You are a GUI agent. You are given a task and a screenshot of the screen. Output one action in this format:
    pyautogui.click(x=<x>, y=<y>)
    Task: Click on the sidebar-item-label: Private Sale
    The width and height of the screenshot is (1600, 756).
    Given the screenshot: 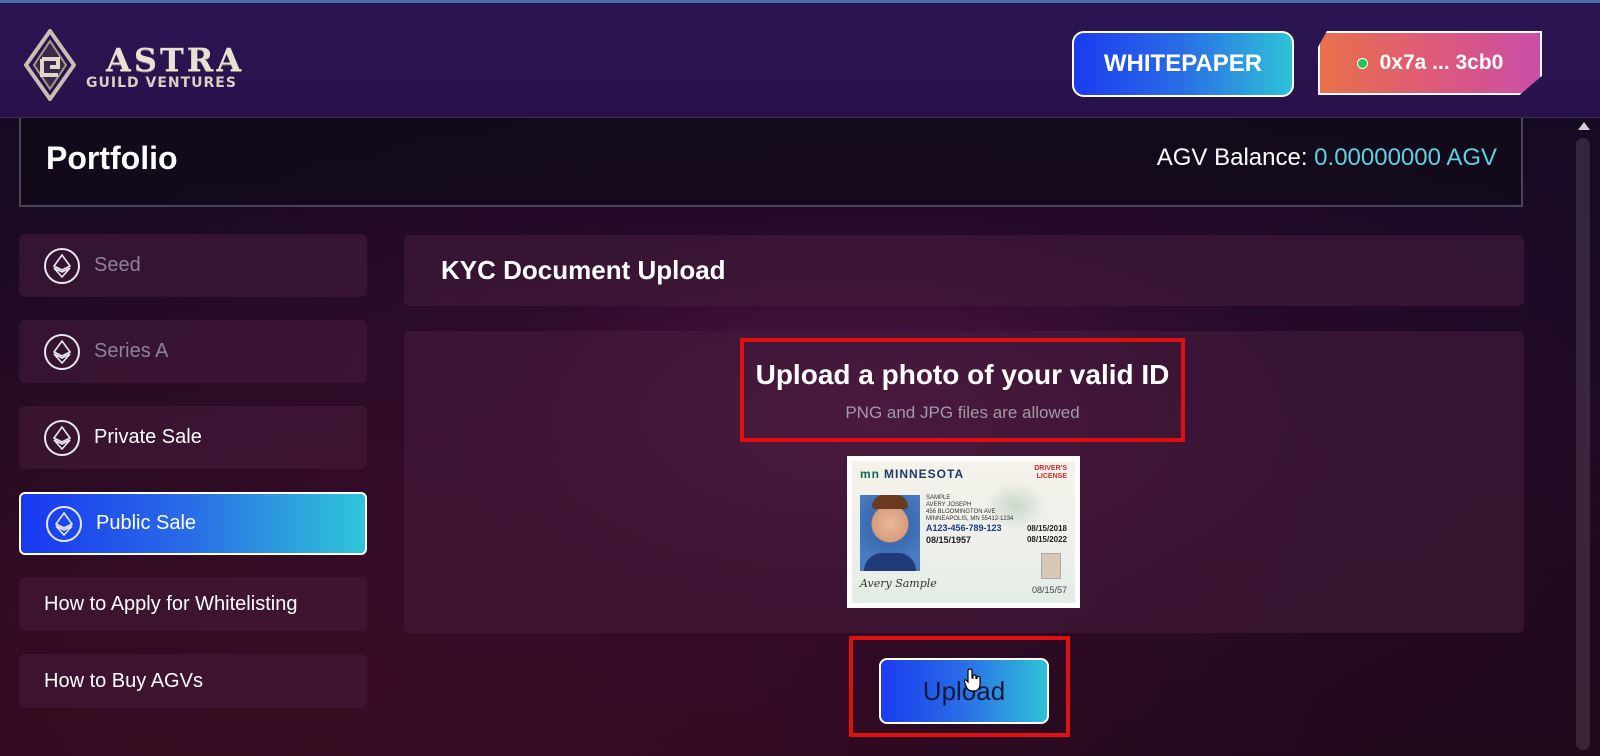 What is the action you would take?
    pyautogui.click(x=148, y=437)
    